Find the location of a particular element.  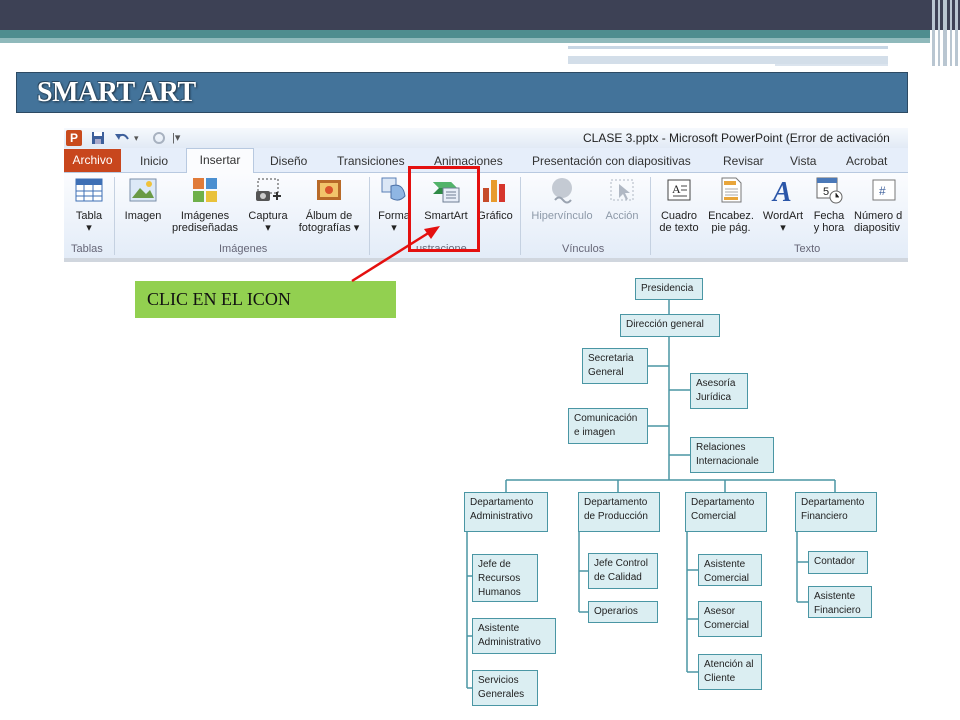

org-box-asesoria: Asesoría Jurídica is located at coordinates (719, 391).